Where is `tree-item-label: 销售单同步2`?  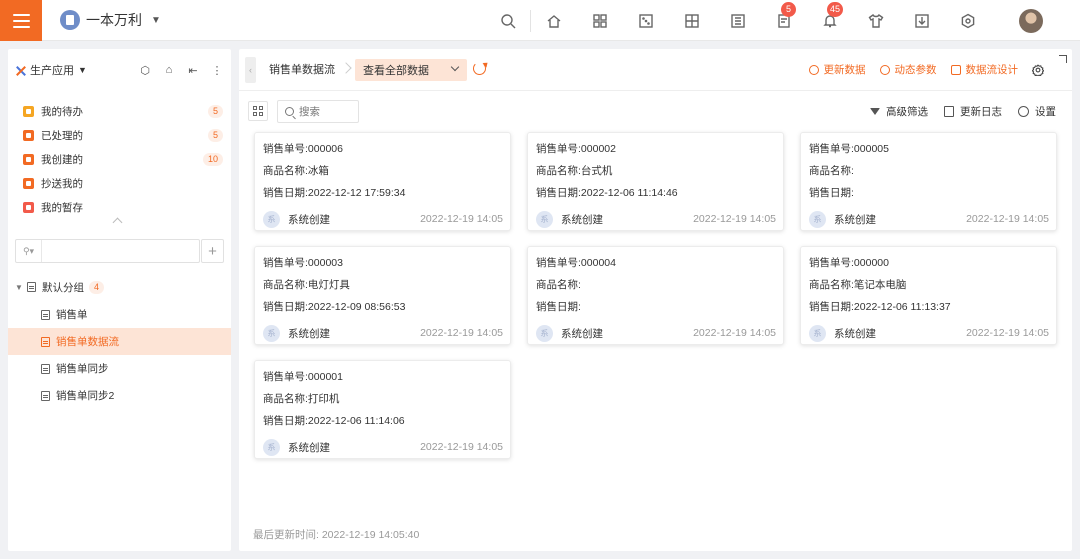 tree-item-label: 销售单同步2 is located at coordinates (85, 396).